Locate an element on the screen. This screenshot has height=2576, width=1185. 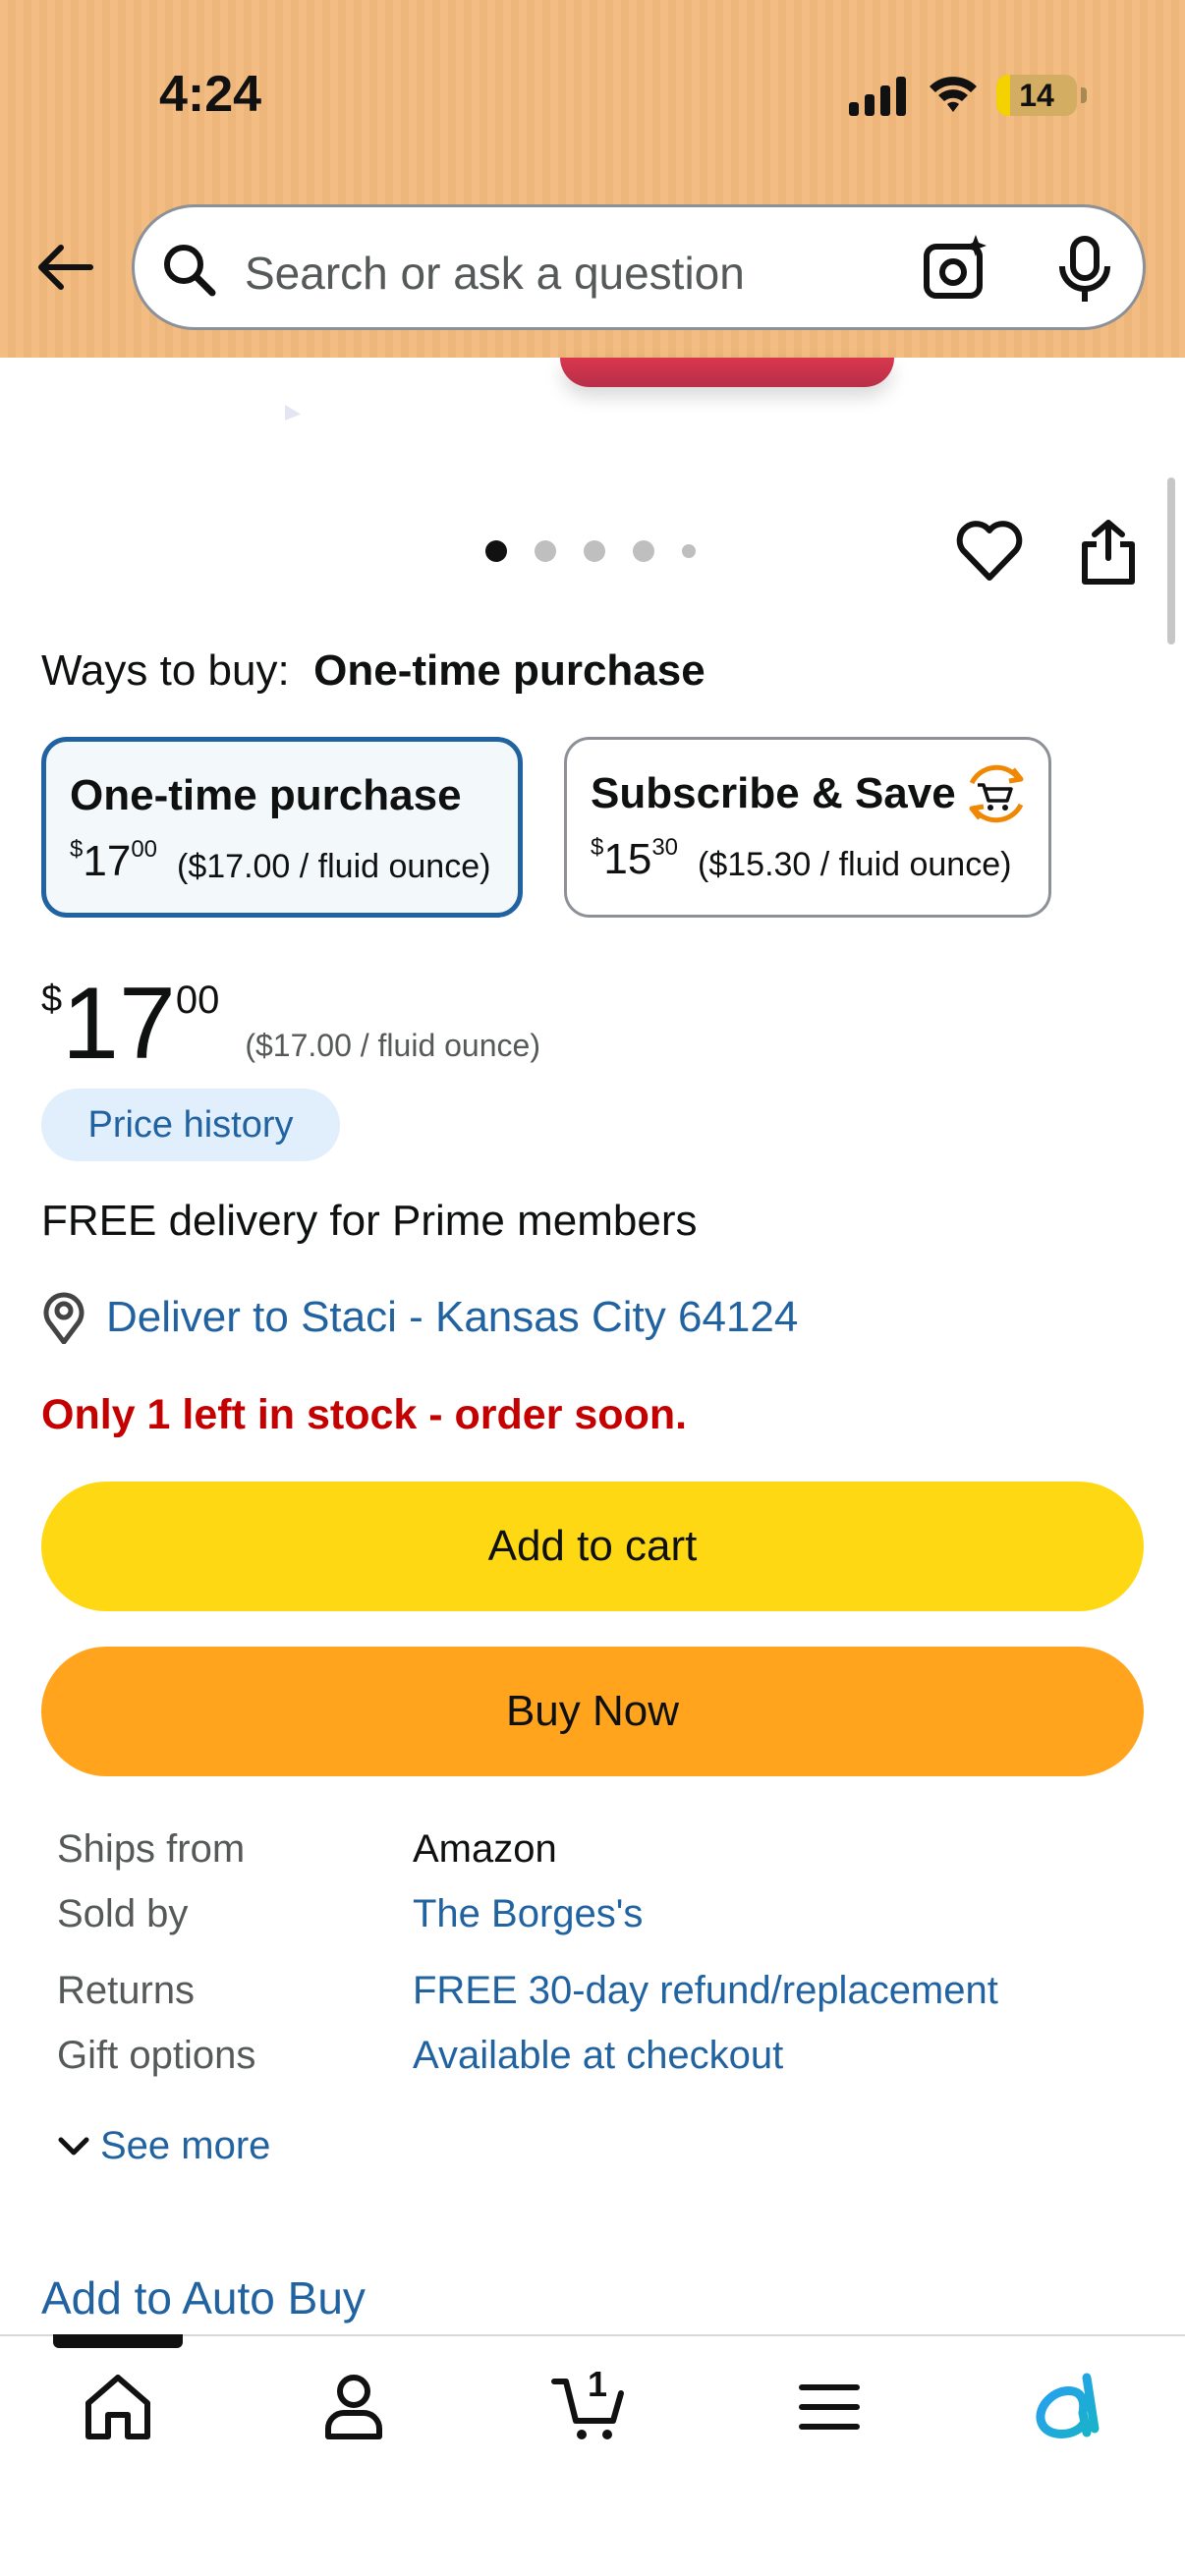
deliver-to-link: Deliver to Staci - Kansas City 64124 is located at coordinates (452, 1317).